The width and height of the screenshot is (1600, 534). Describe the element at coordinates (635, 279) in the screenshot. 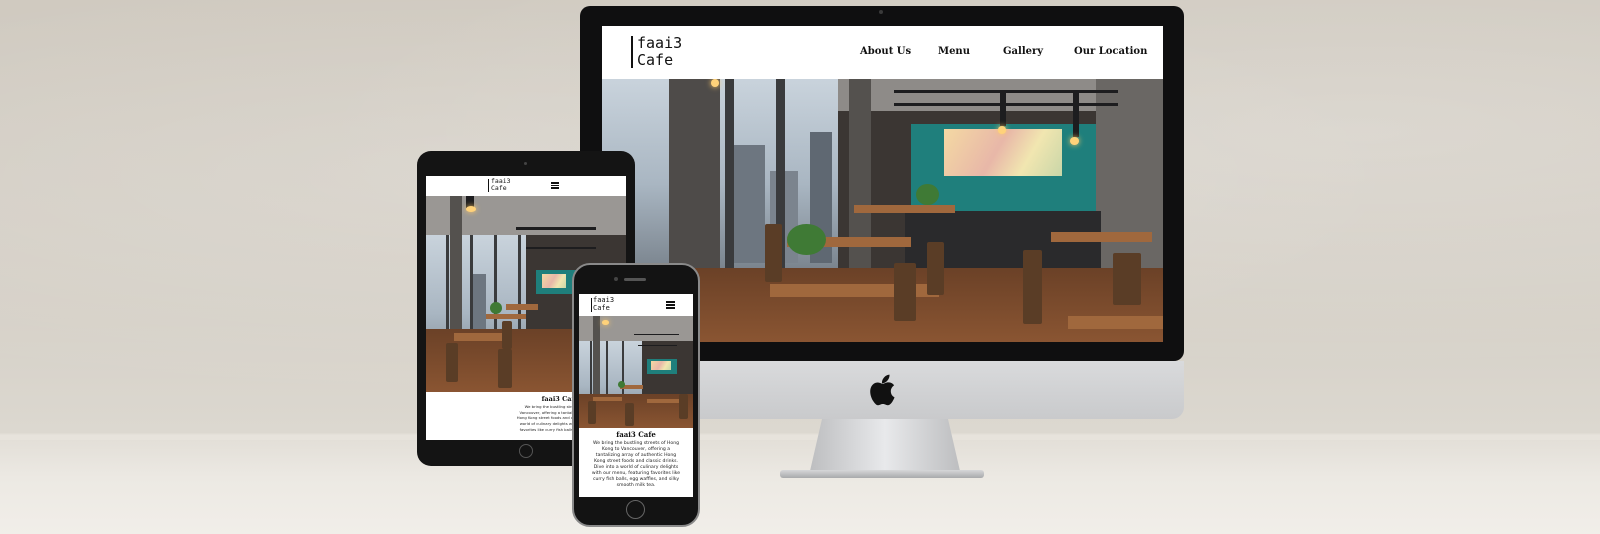

I see `speaker-icon` at that location.